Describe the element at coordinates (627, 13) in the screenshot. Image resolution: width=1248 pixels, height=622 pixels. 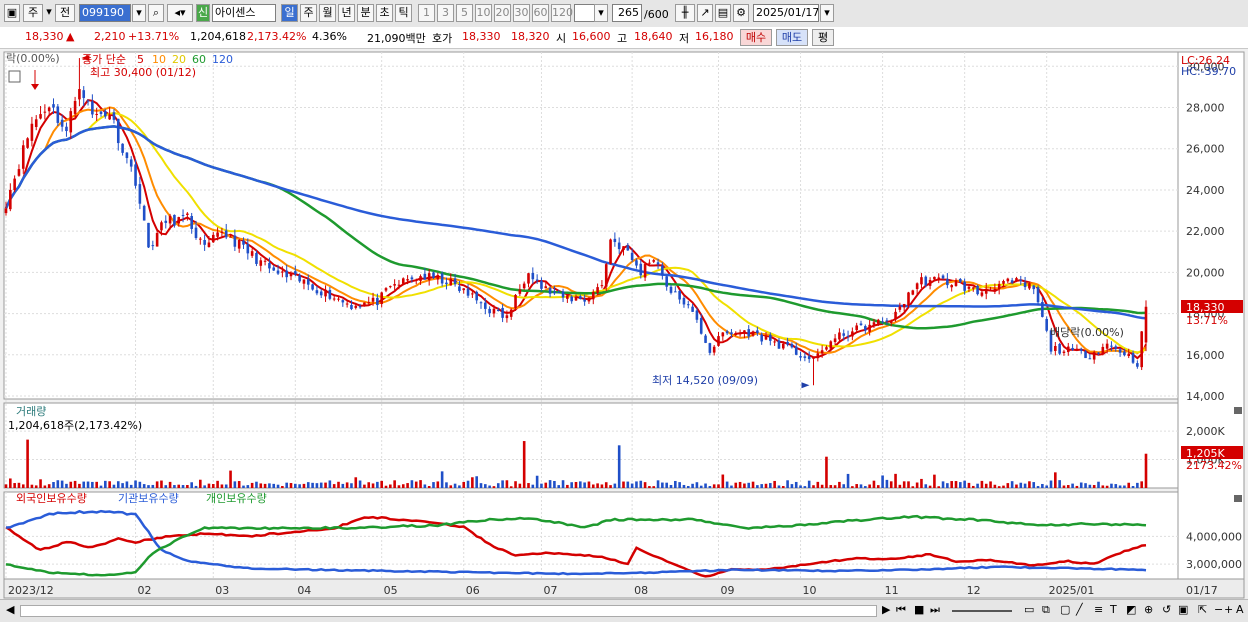
I see `bar-count-input: 265` at that location.